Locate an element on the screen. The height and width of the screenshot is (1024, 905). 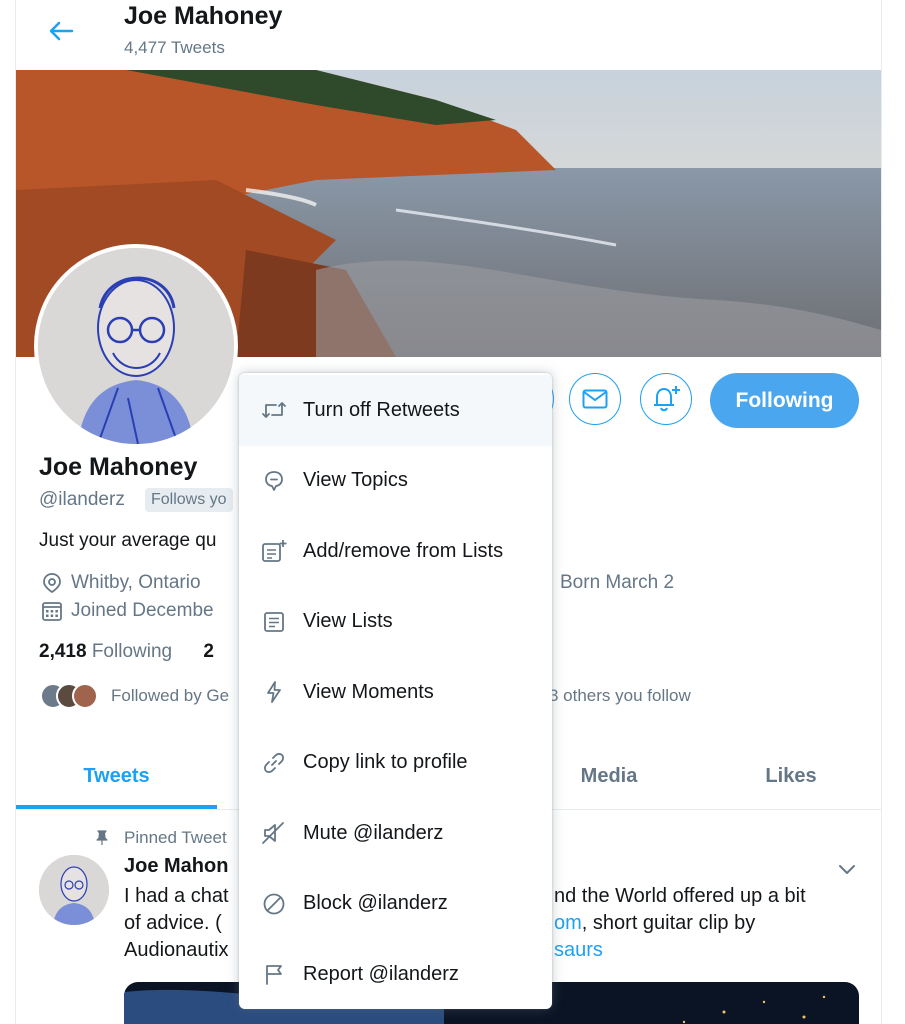
tab-media: Media is located at coordinates (609, 776).